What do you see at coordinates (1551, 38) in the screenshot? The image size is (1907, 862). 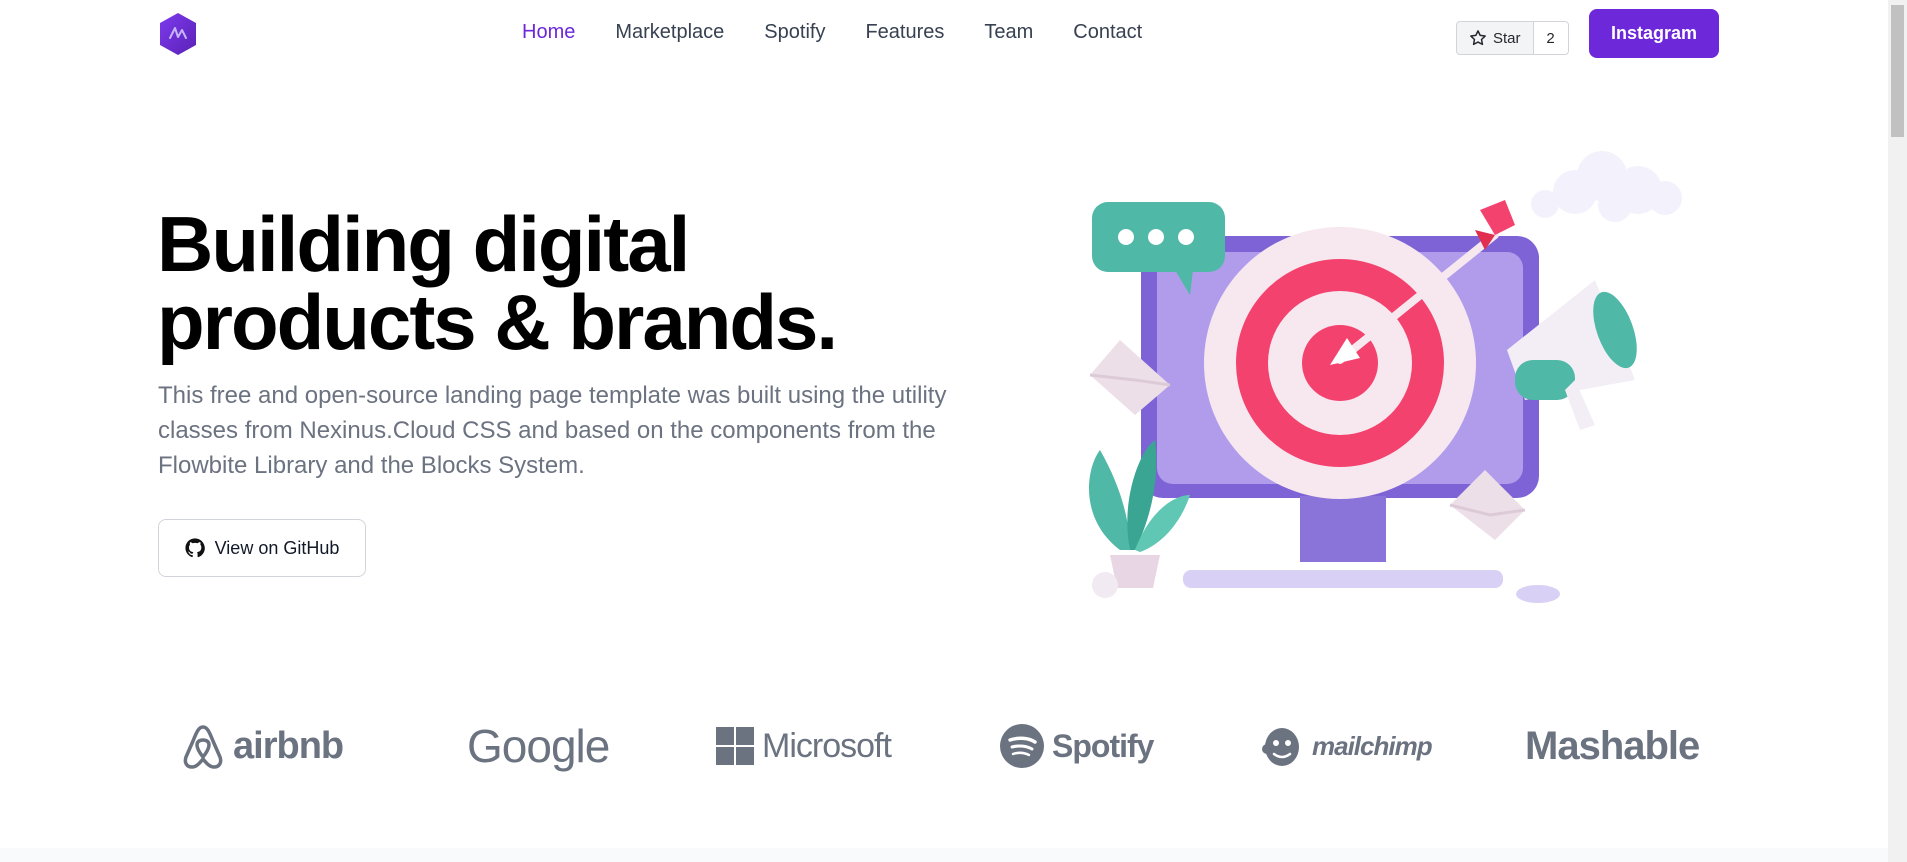 I see `star-count: 2` at bounding box center [1551, 38].